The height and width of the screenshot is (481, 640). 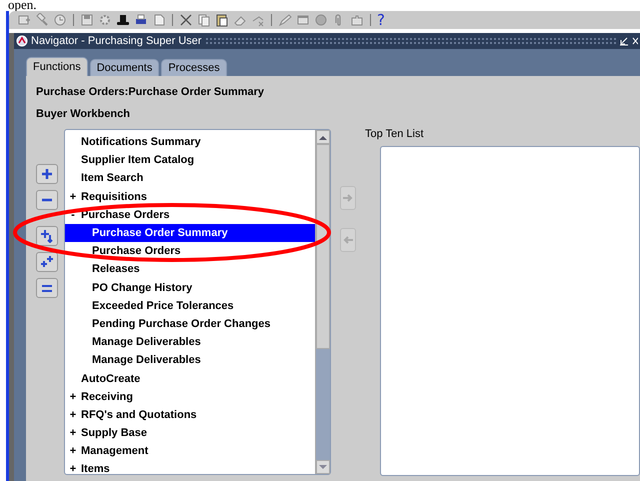 What do you see at coordinates (60, 20) in the screenshot?
I see `clock-icon` at bounding box center [60, 20].